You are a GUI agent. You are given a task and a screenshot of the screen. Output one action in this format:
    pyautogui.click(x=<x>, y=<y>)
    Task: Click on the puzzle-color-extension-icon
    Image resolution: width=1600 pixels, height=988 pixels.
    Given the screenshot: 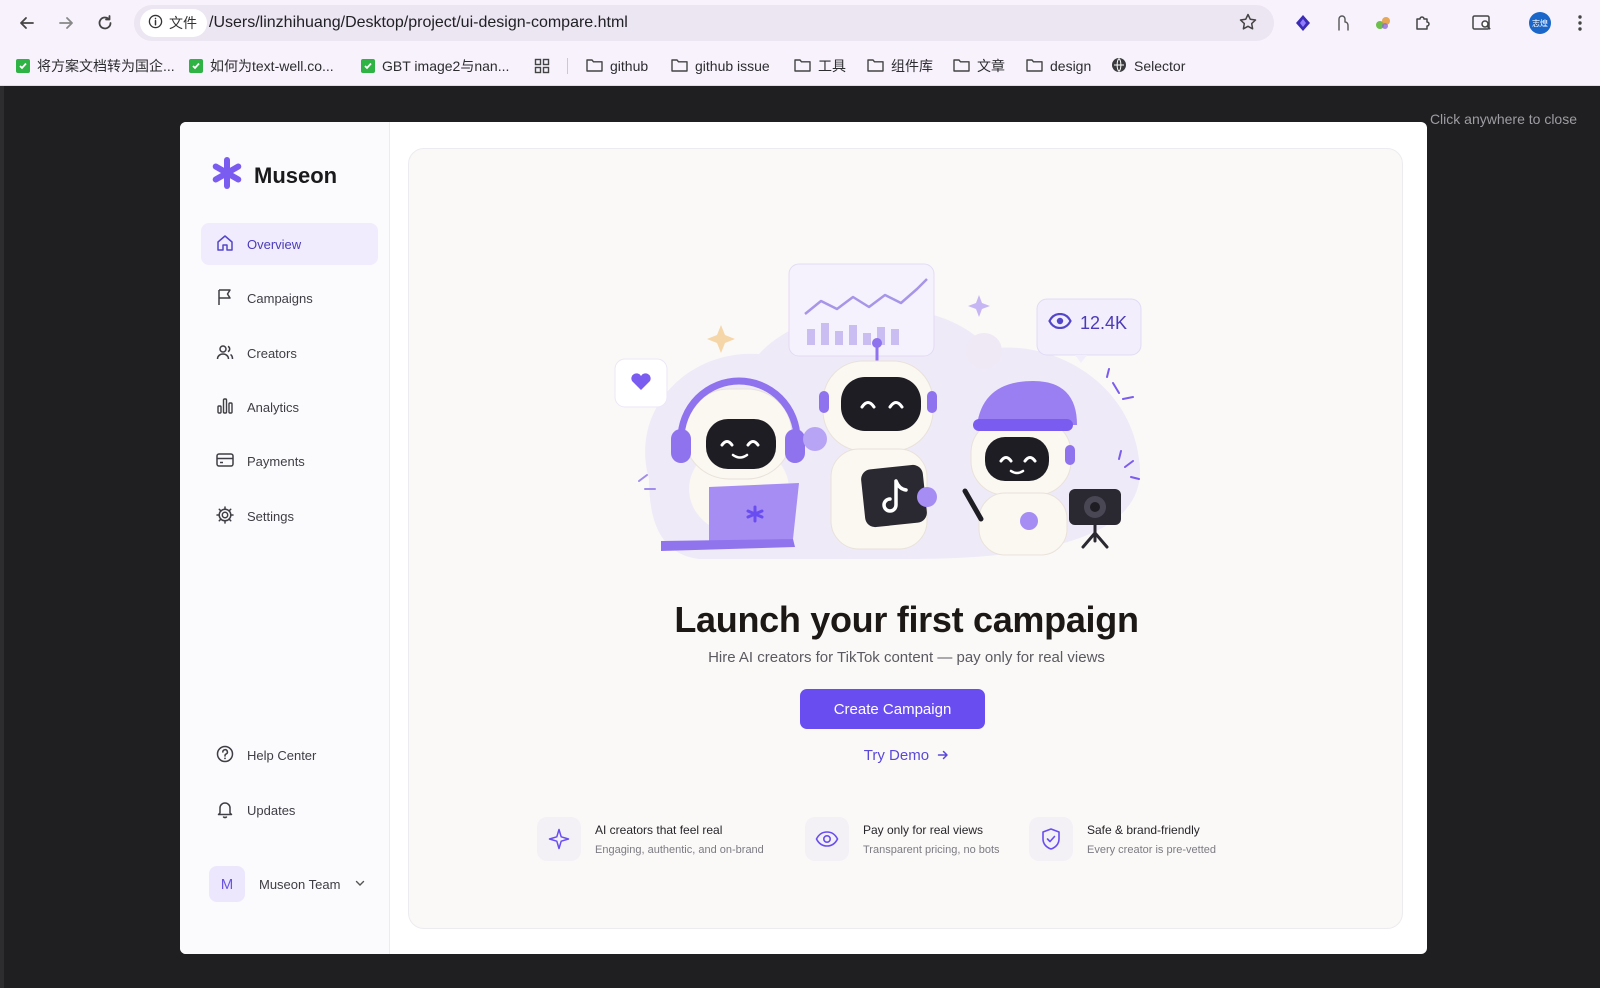 What is the action you would take?
    pyautogui.click(x=1383, y=23)
    